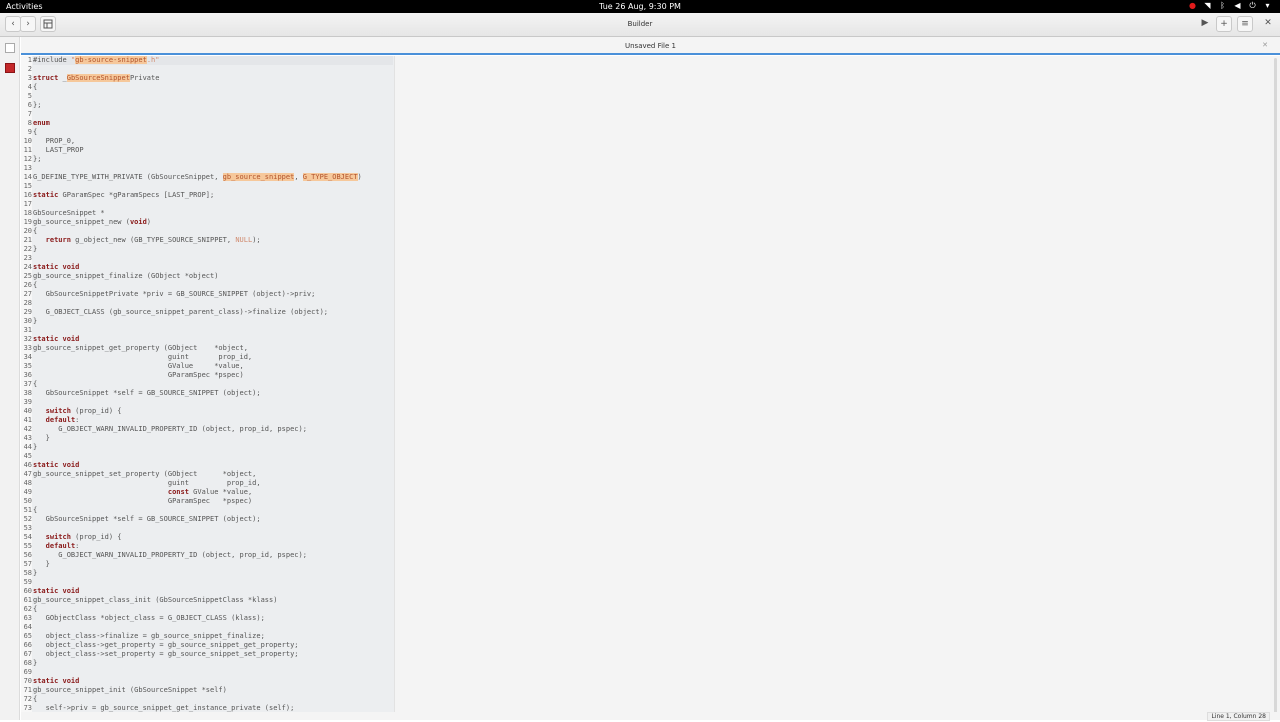 The height and width of the screenshot is (722, 1280). I want to click on window-title: Builder, so click(640, 24).